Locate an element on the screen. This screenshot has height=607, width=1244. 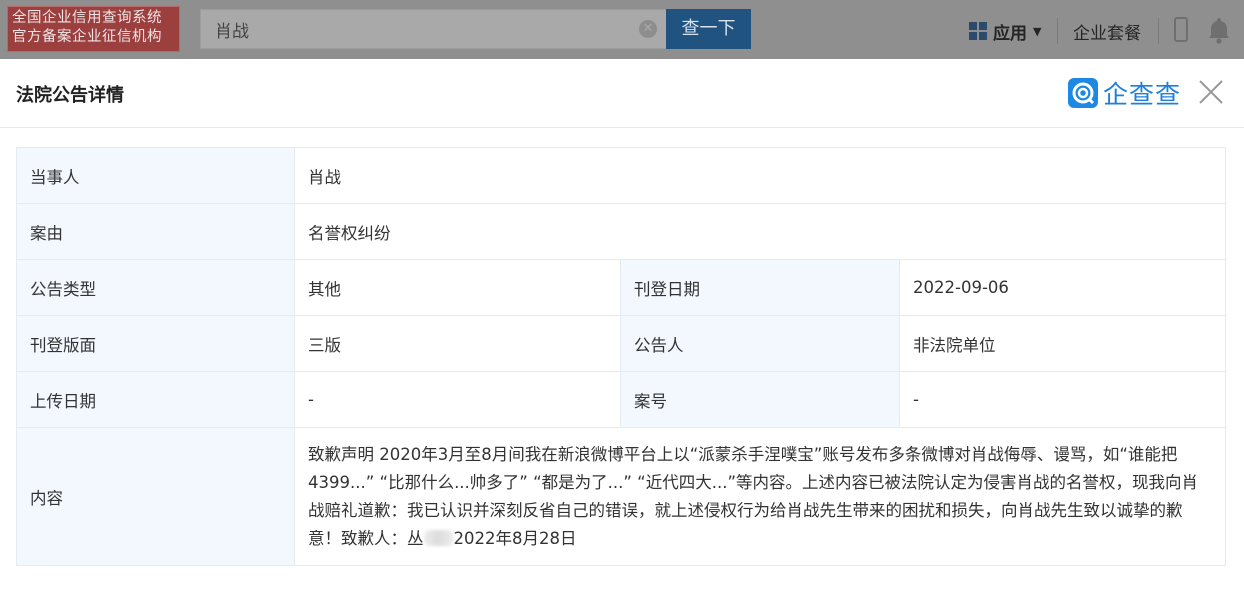
modal-title: 法院公告详情 is located at coordinates (70, 95).